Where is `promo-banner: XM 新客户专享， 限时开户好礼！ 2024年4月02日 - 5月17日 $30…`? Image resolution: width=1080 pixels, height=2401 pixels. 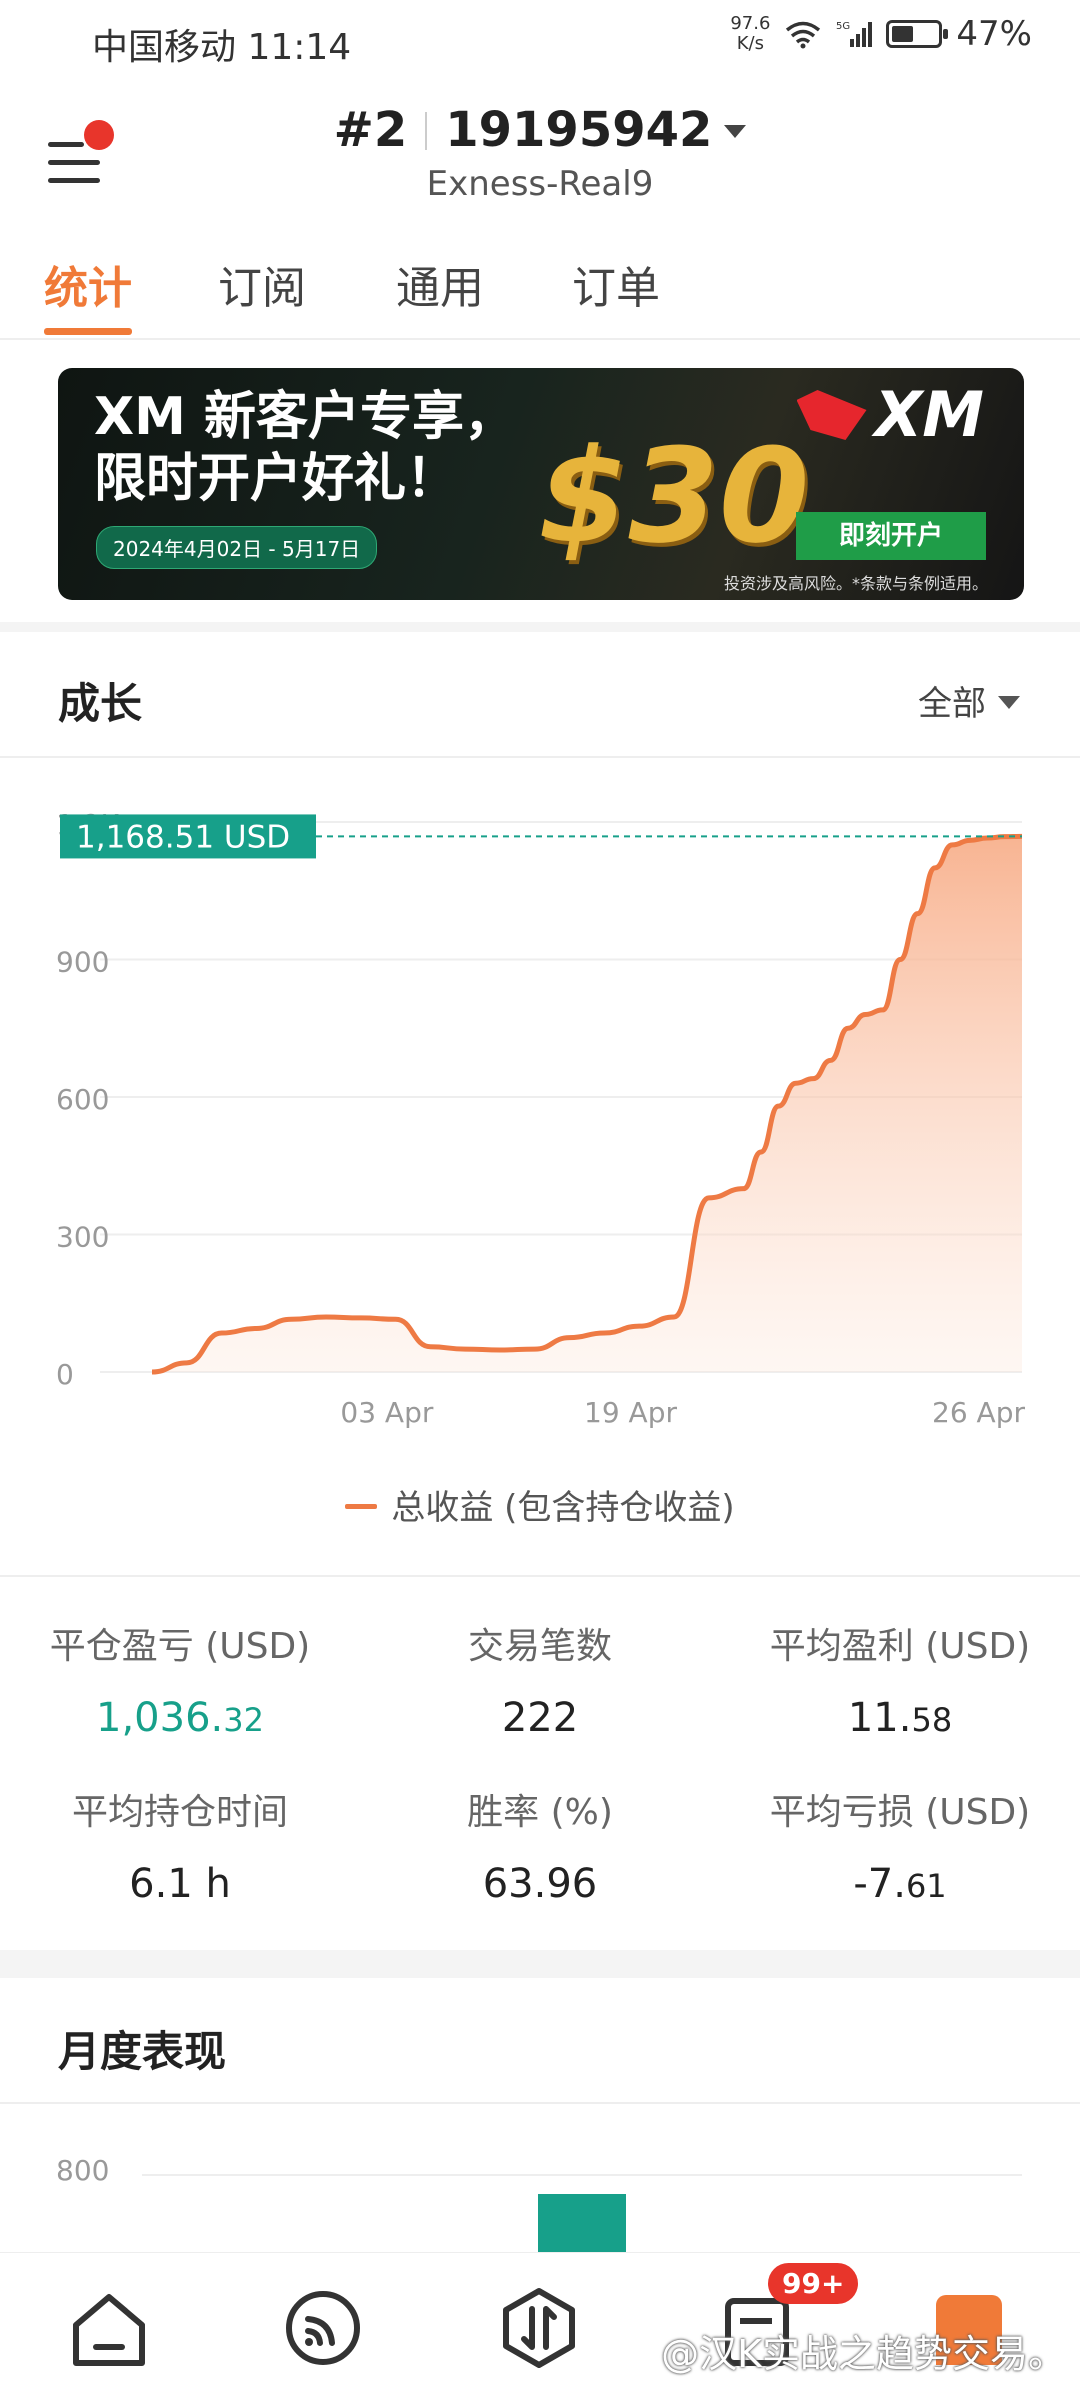
promo-banner: XM 新客户专享， 限时开户好礼！ 2024年4月02日 - 5月17日 $30… is located at coordinates (541, 484).